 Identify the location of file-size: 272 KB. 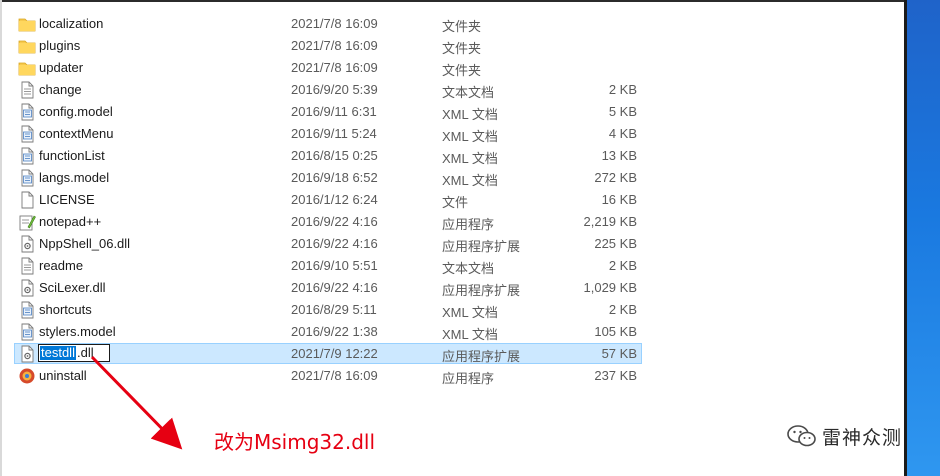
(615, 177).